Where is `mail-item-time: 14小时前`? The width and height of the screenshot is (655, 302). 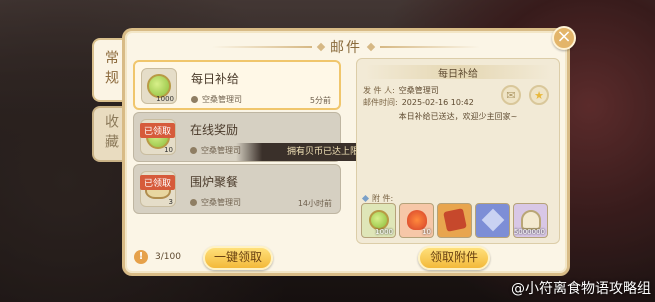
mail-item-time: 14小时前 is located at coordinates (314, 203).